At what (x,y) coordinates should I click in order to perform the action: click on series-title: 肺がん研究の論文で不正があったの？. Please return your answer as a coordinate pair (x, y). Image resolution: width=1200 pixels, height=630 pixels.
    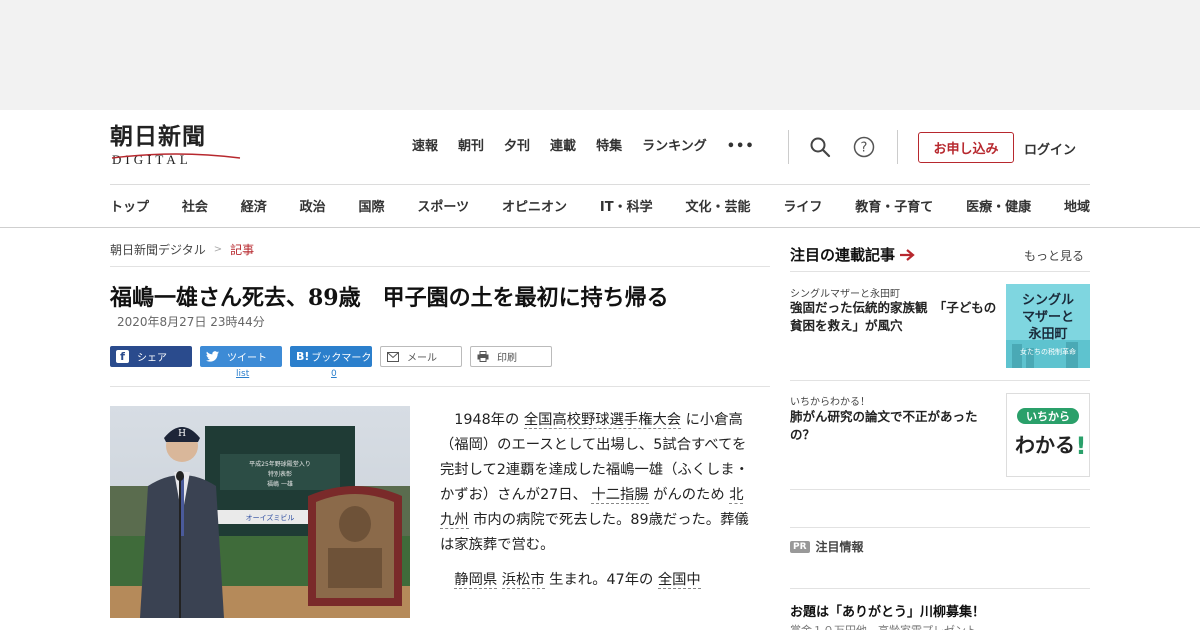
    Looking at the image, I should click on (896, 426).